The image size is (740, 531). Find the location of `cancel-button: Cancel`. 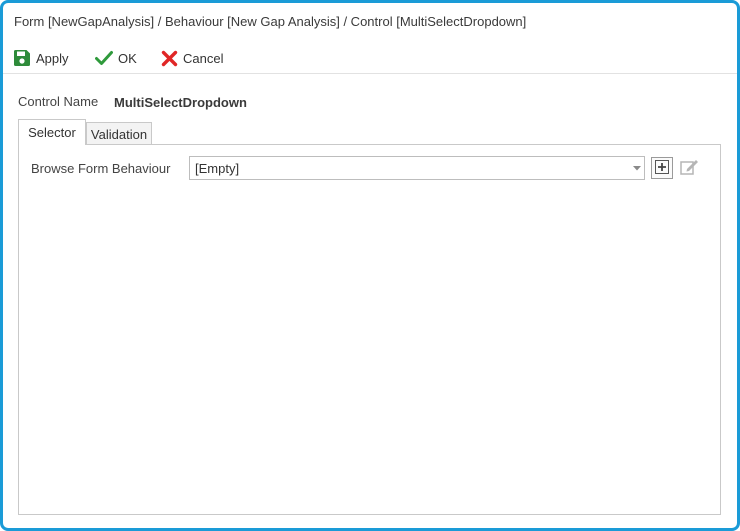

cancel-button: Cancel is located at coordinates (192, 58).